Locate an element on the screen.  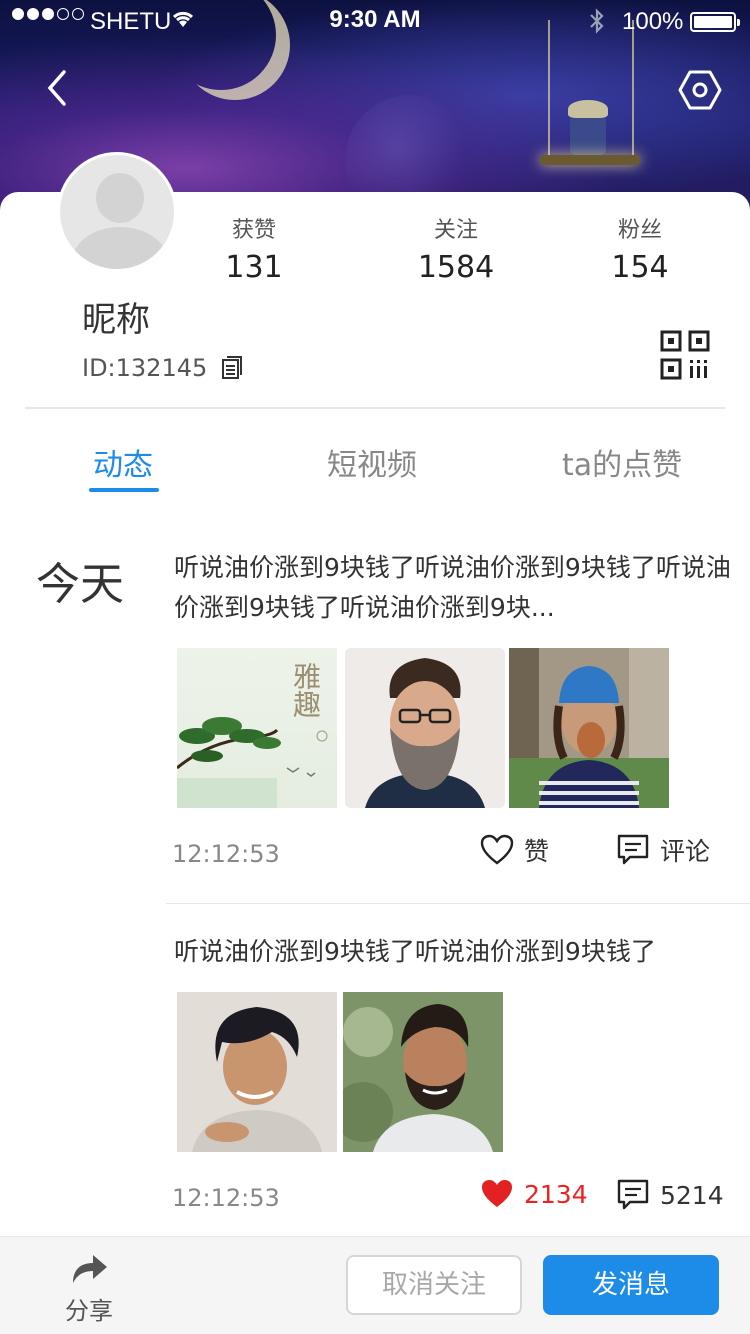
back-button is located at coordinates (58, 88).